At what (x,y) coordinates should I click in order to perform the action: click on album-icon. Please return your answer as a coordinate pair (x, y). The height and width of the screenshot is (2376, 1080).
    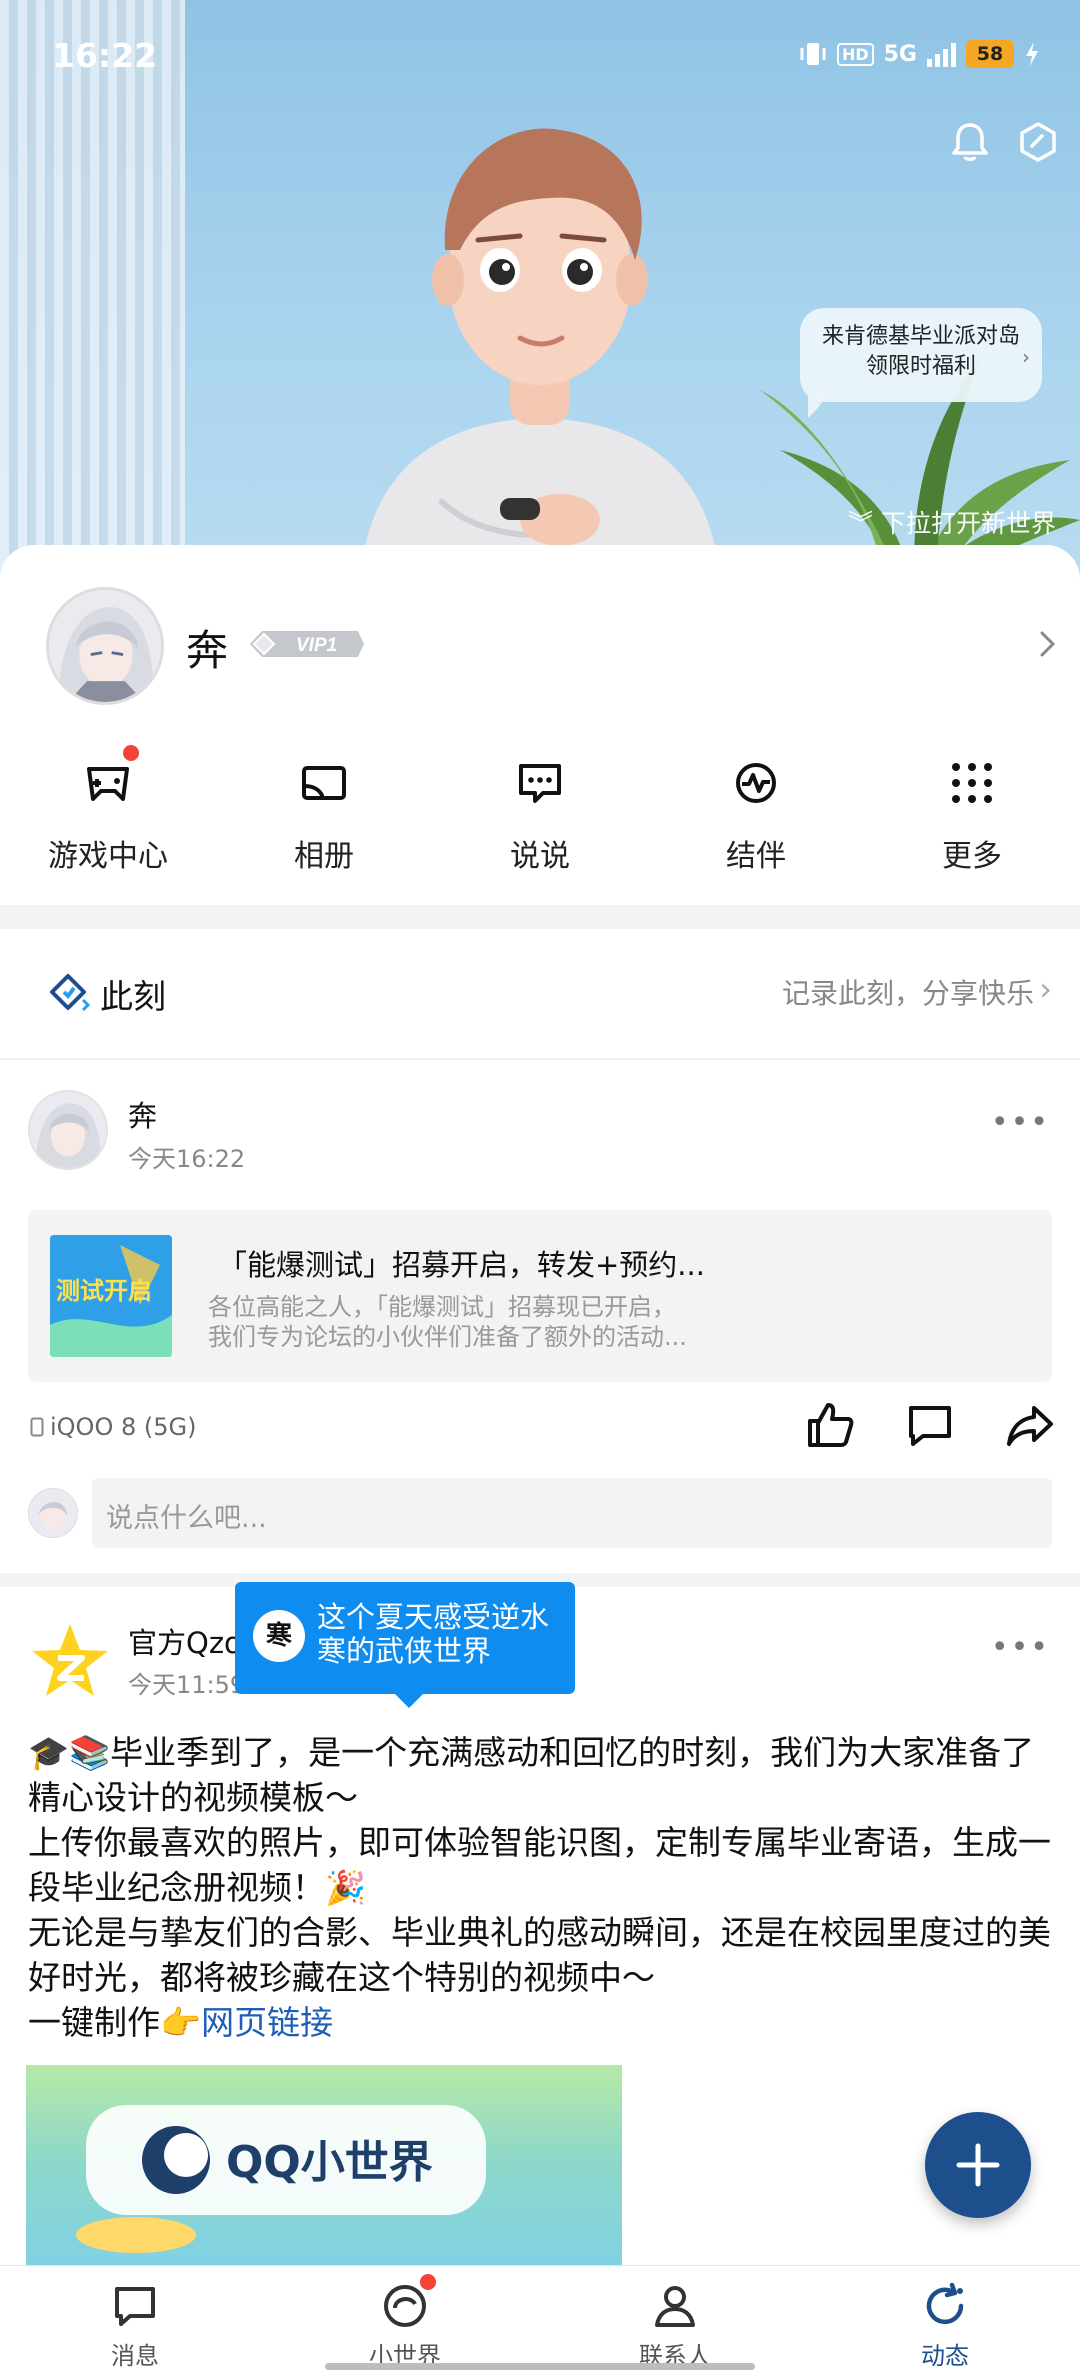
    Looking at the image, I should click on (324, 783).